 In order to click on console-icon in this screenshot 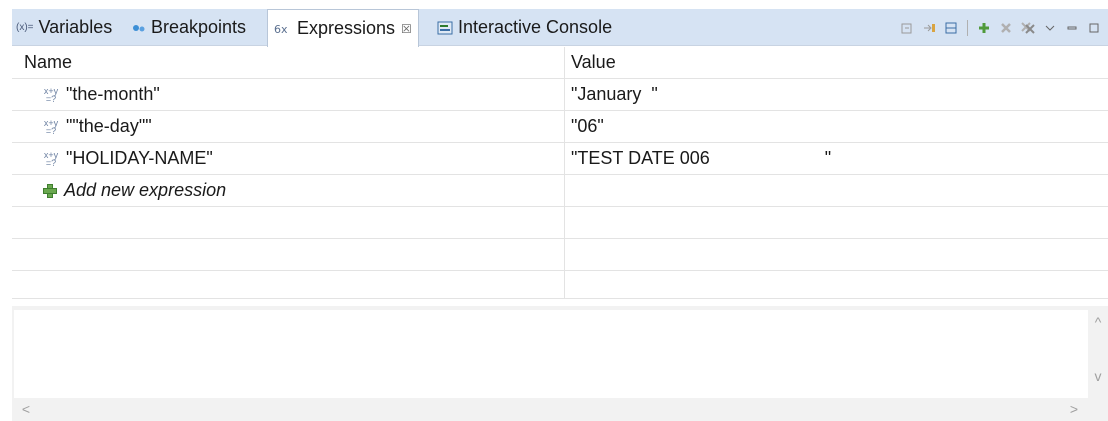, I will do `click(445, 28)`.